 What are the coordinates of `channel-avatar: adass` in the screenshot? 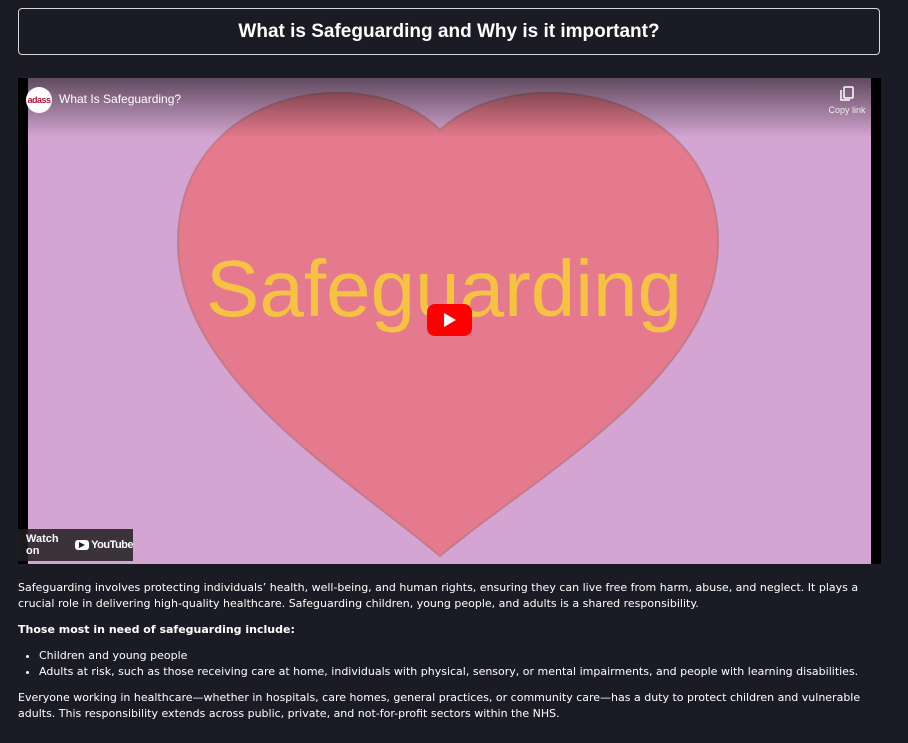 It's located at (39, 100).